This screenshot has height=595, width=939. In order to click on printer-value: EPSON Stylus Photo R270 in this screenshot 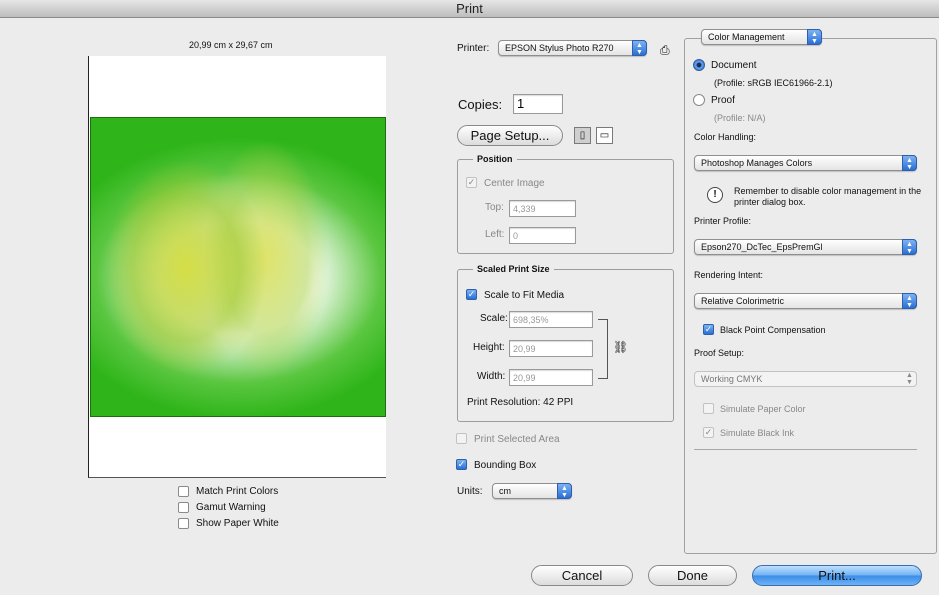, I will do `click(559, 48)`.